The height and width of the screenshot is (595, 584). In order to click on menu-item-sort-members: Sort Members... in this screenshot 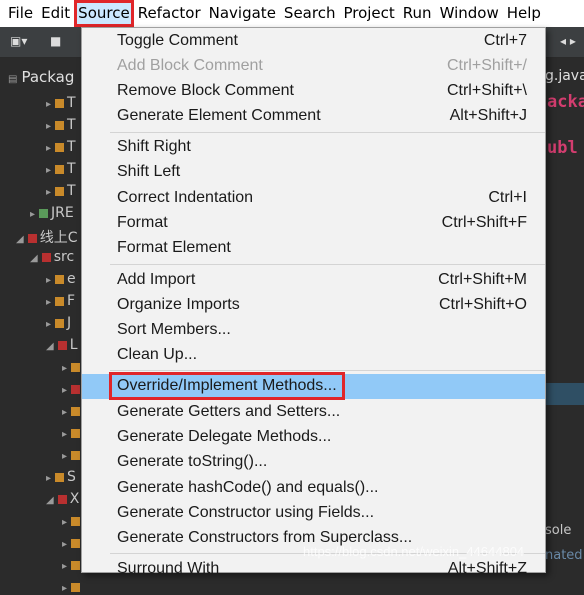, I will do `click(313, 330)`.